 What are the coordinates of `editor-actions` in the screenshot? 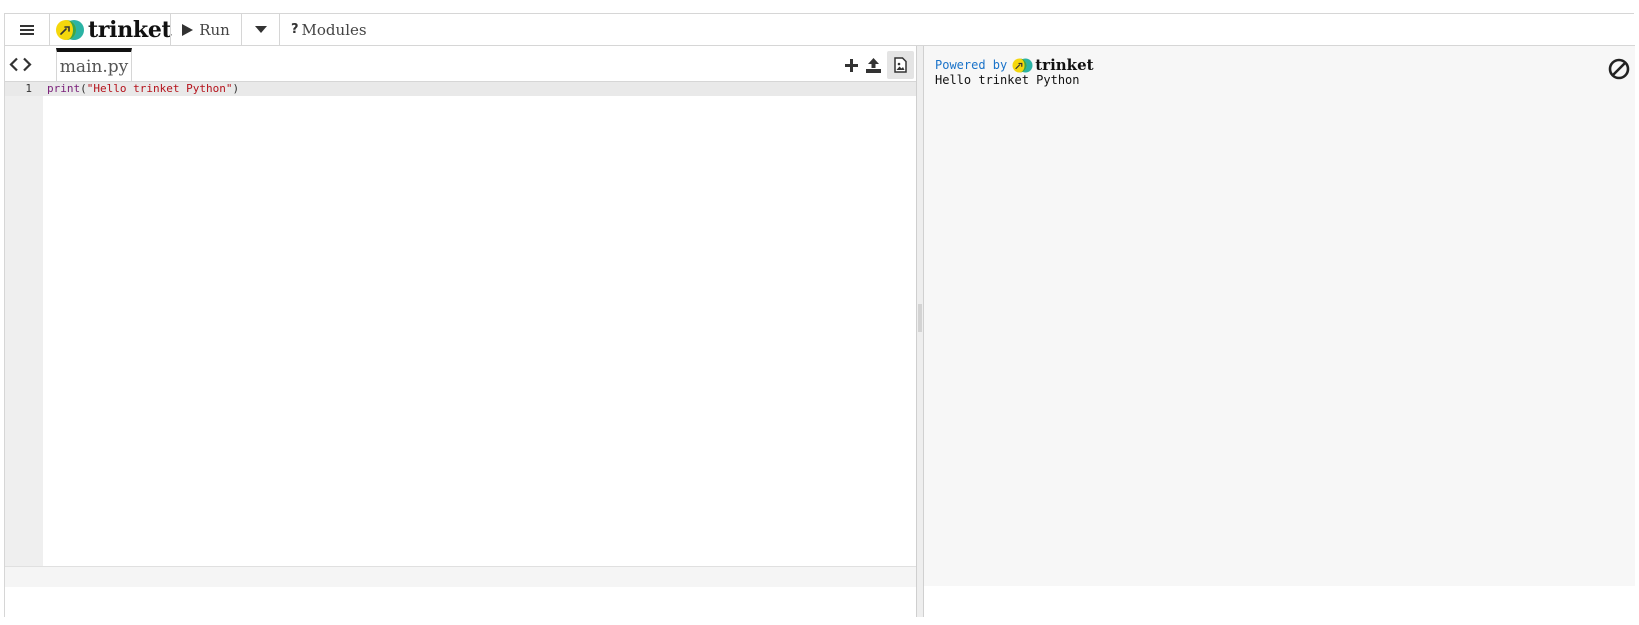 It's located at (877, 65).